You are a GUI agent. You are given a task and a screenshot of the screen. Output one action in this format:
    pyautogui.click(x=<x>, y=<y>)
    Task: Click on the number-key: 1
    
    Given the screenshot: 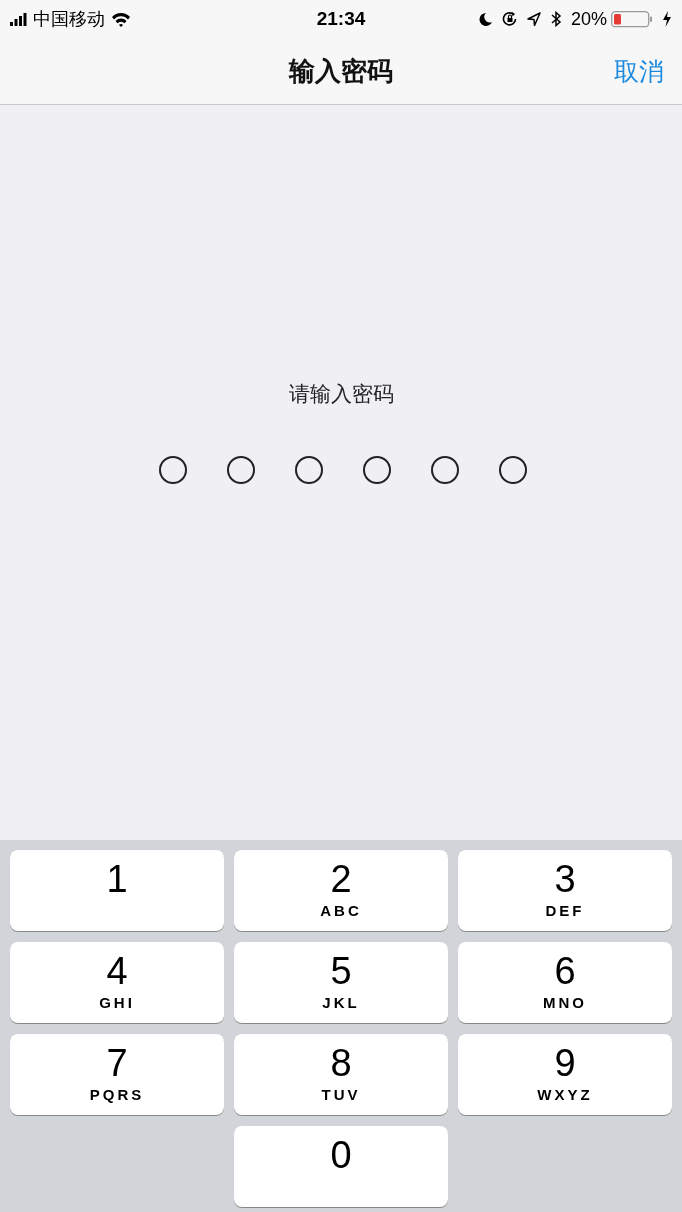 What is the action you would take?
    pyautogui.click(x=117, y=890)
    